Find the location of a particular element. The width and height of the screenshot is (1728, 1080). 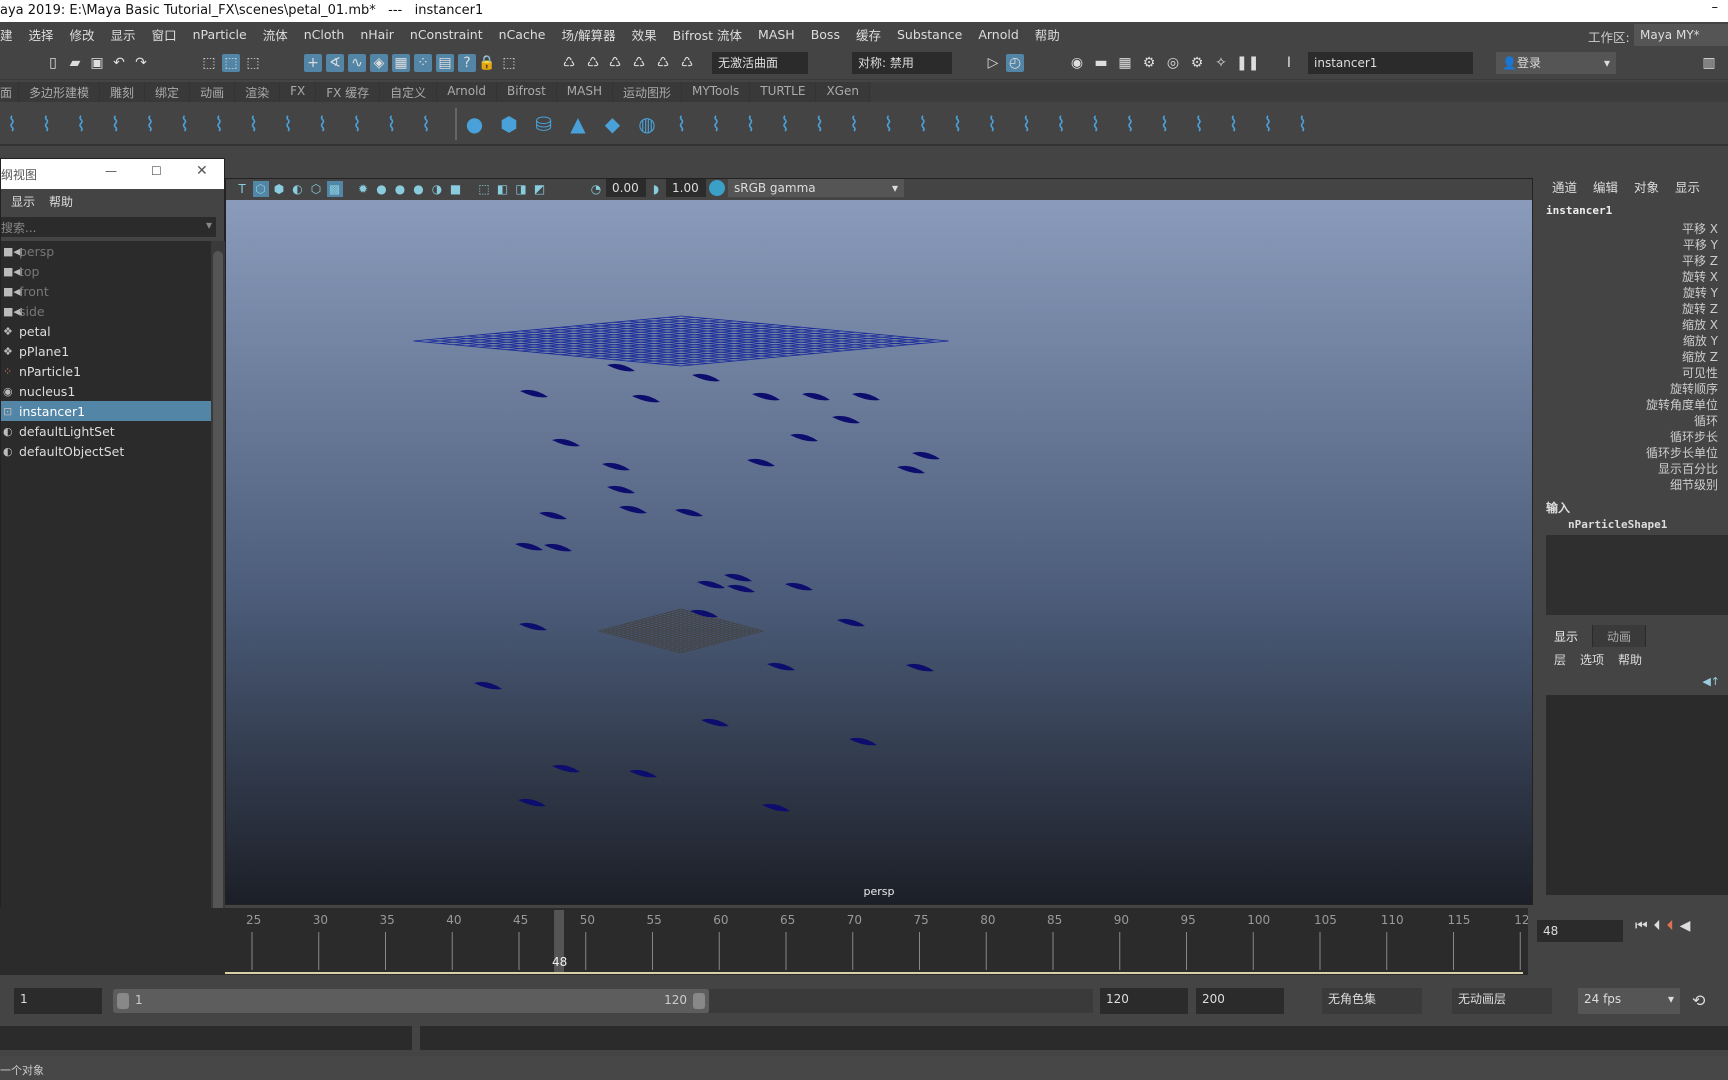

camera-gate-icon: ◧ is located at coordinates (503, 189).